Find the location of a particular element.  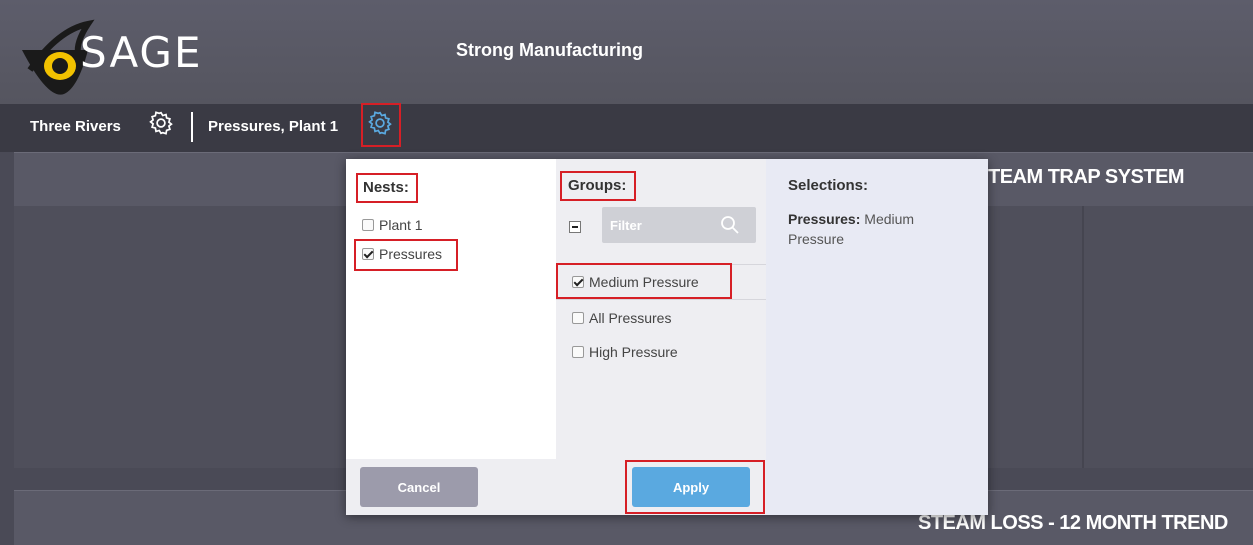

breadcrumb-item-pressures-plant-1: Pressures, Plant 1 is located at coordinates (273, 126).